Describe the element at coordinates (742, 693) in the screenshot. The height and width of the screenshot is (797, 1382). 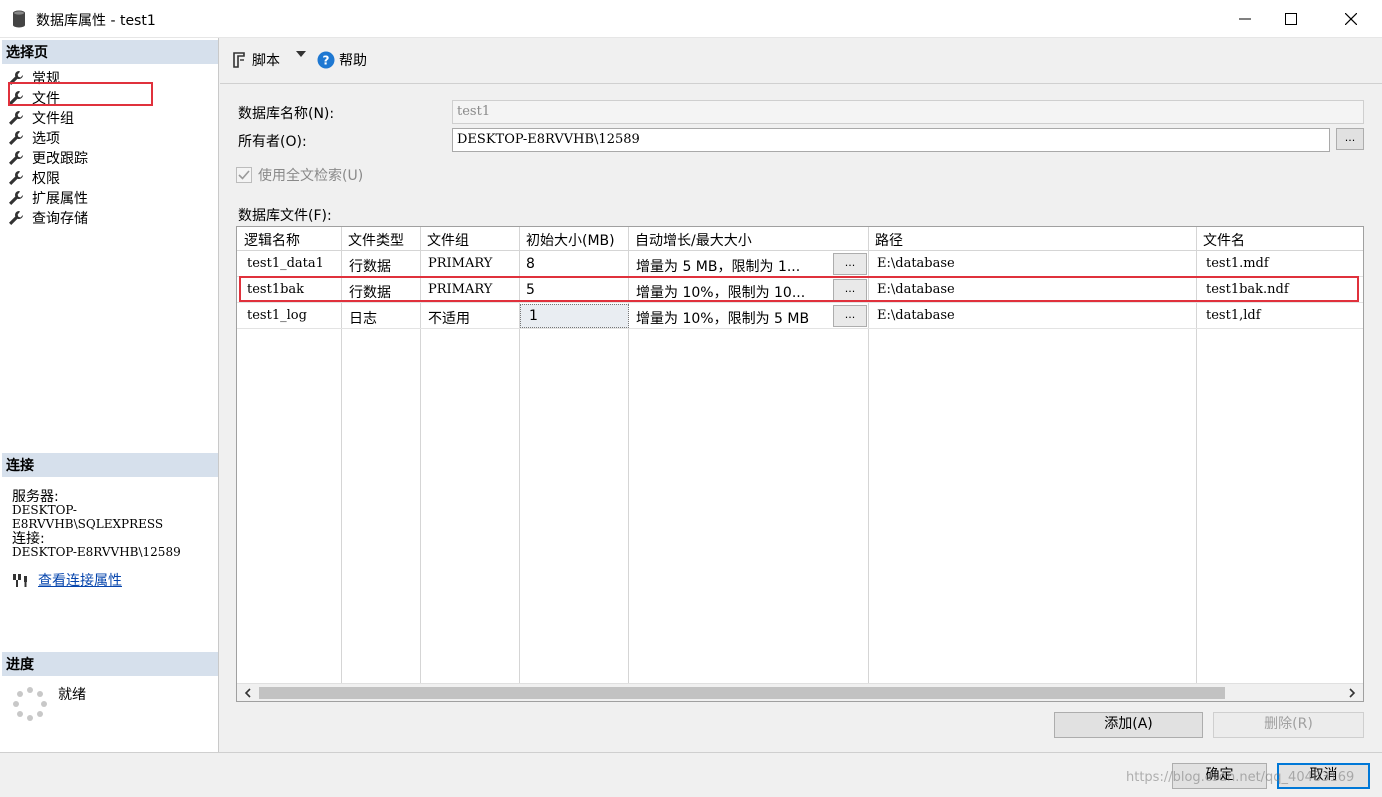
I see `scrollbar-thumb` at that location.